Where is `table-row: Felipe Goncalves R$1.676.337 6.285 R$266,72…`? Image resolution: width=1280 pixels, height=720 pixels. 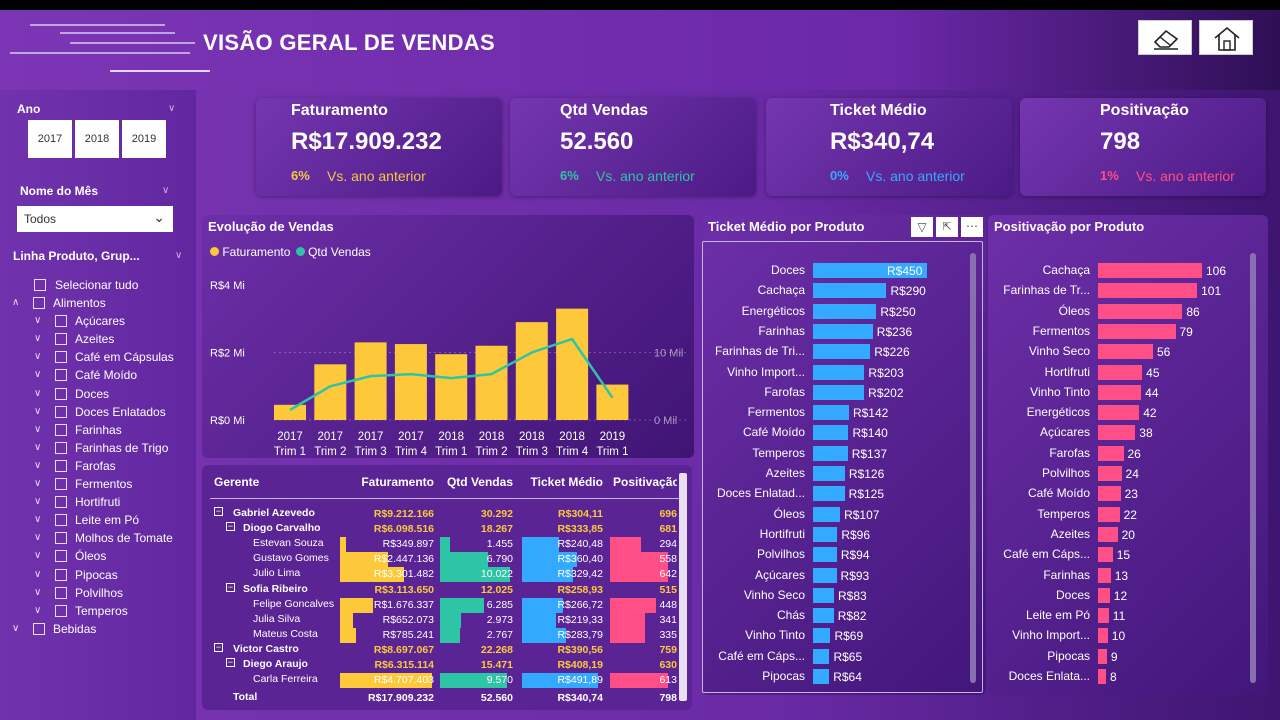 table-row: Felipe Goncalves R$1.676.337 6.285 R$266,72… is located at coordinates (440, 605).